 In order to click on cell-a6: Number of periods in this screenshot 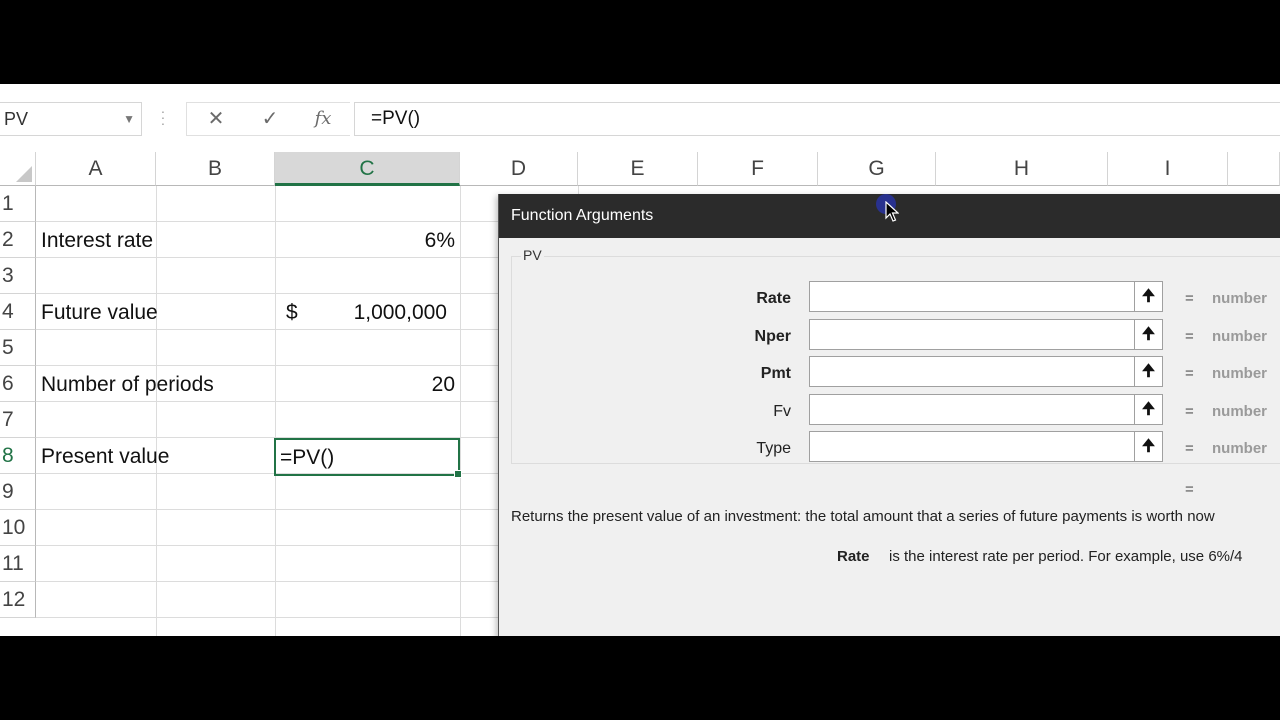, I will do `click(127, 384)`.